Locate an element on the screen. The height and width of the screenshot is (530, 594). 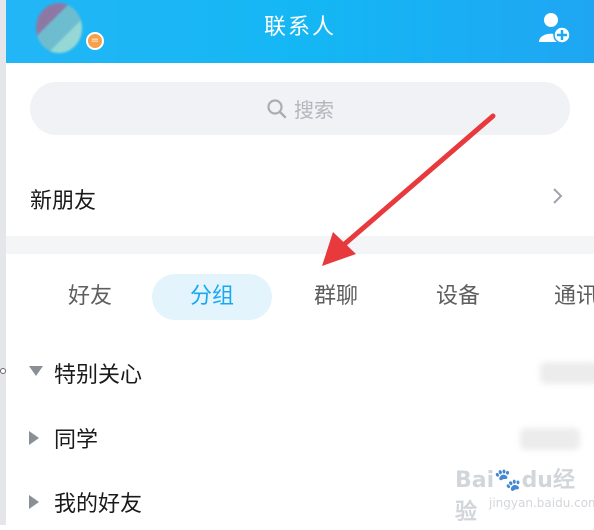
watermark-brand-end: du is located at coordinates (537, 480).